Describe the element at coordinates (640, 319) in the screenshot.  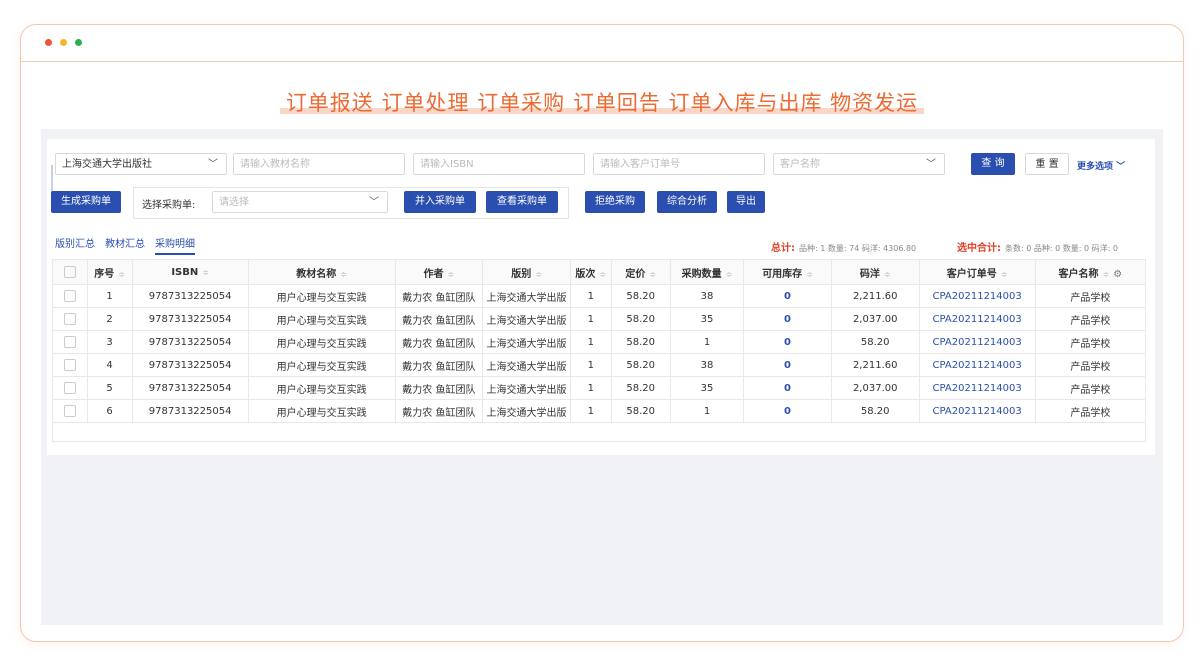
I see `price-cell: 58.20` at that location.